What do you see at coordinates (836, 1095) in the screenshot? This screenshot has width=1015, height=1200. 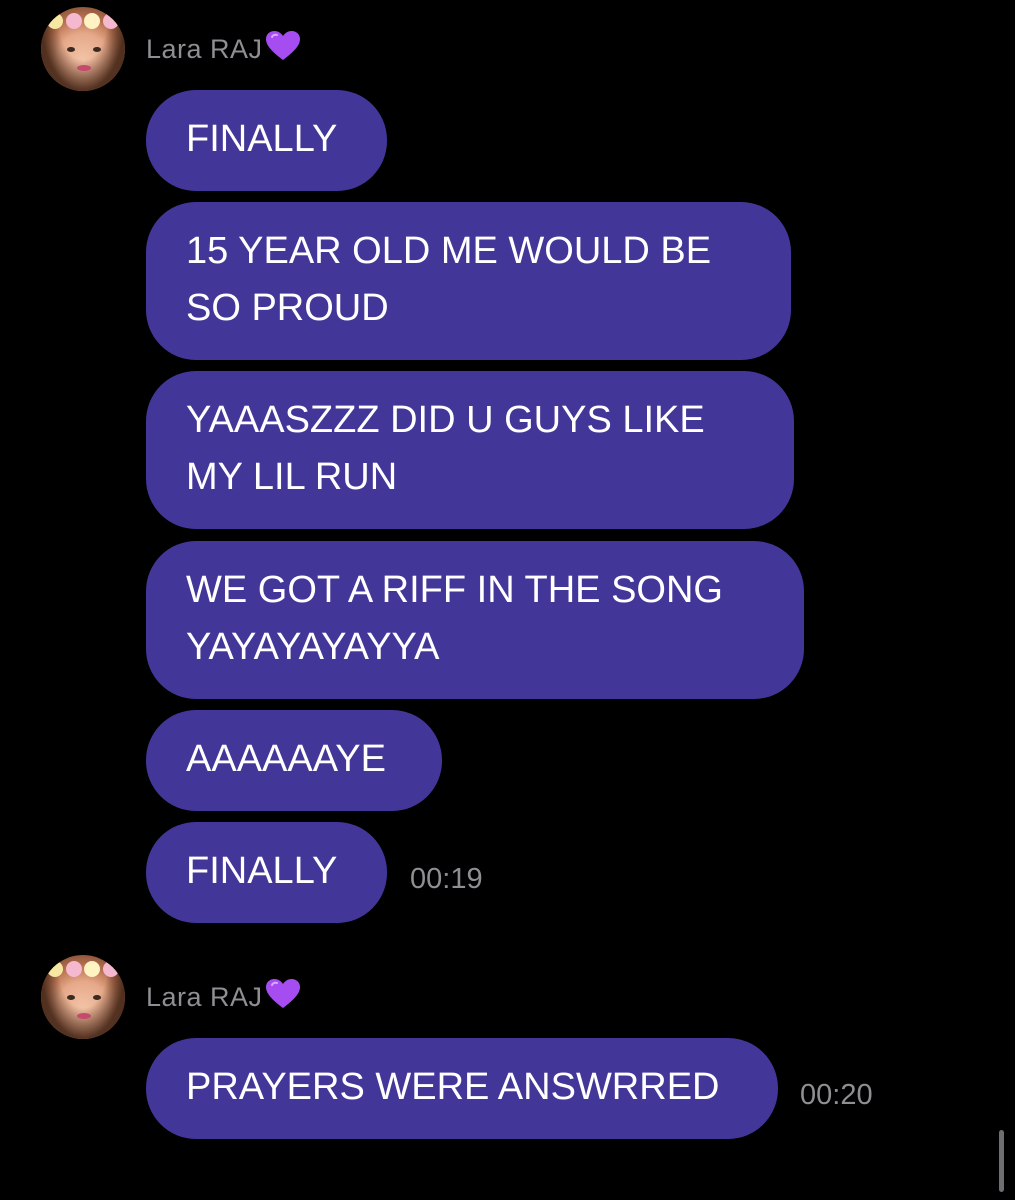 I see `message-timestamp: 00:20` at bounding box center [836, 1095].